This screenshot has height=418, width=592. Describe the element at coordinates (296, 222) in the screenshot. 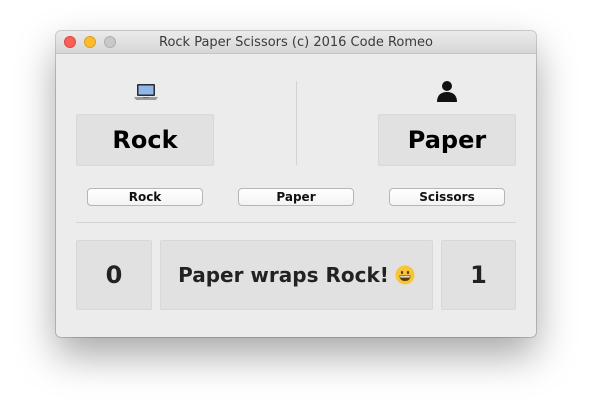

I see `horizontal-divider` at that location.